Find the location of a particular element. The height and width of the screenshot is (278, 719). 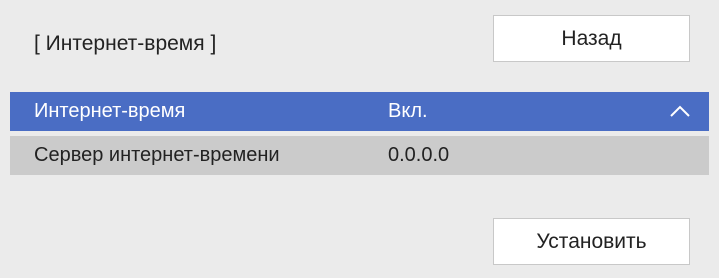

setting-label: Интернет-время is located at coordinates (110, 111).